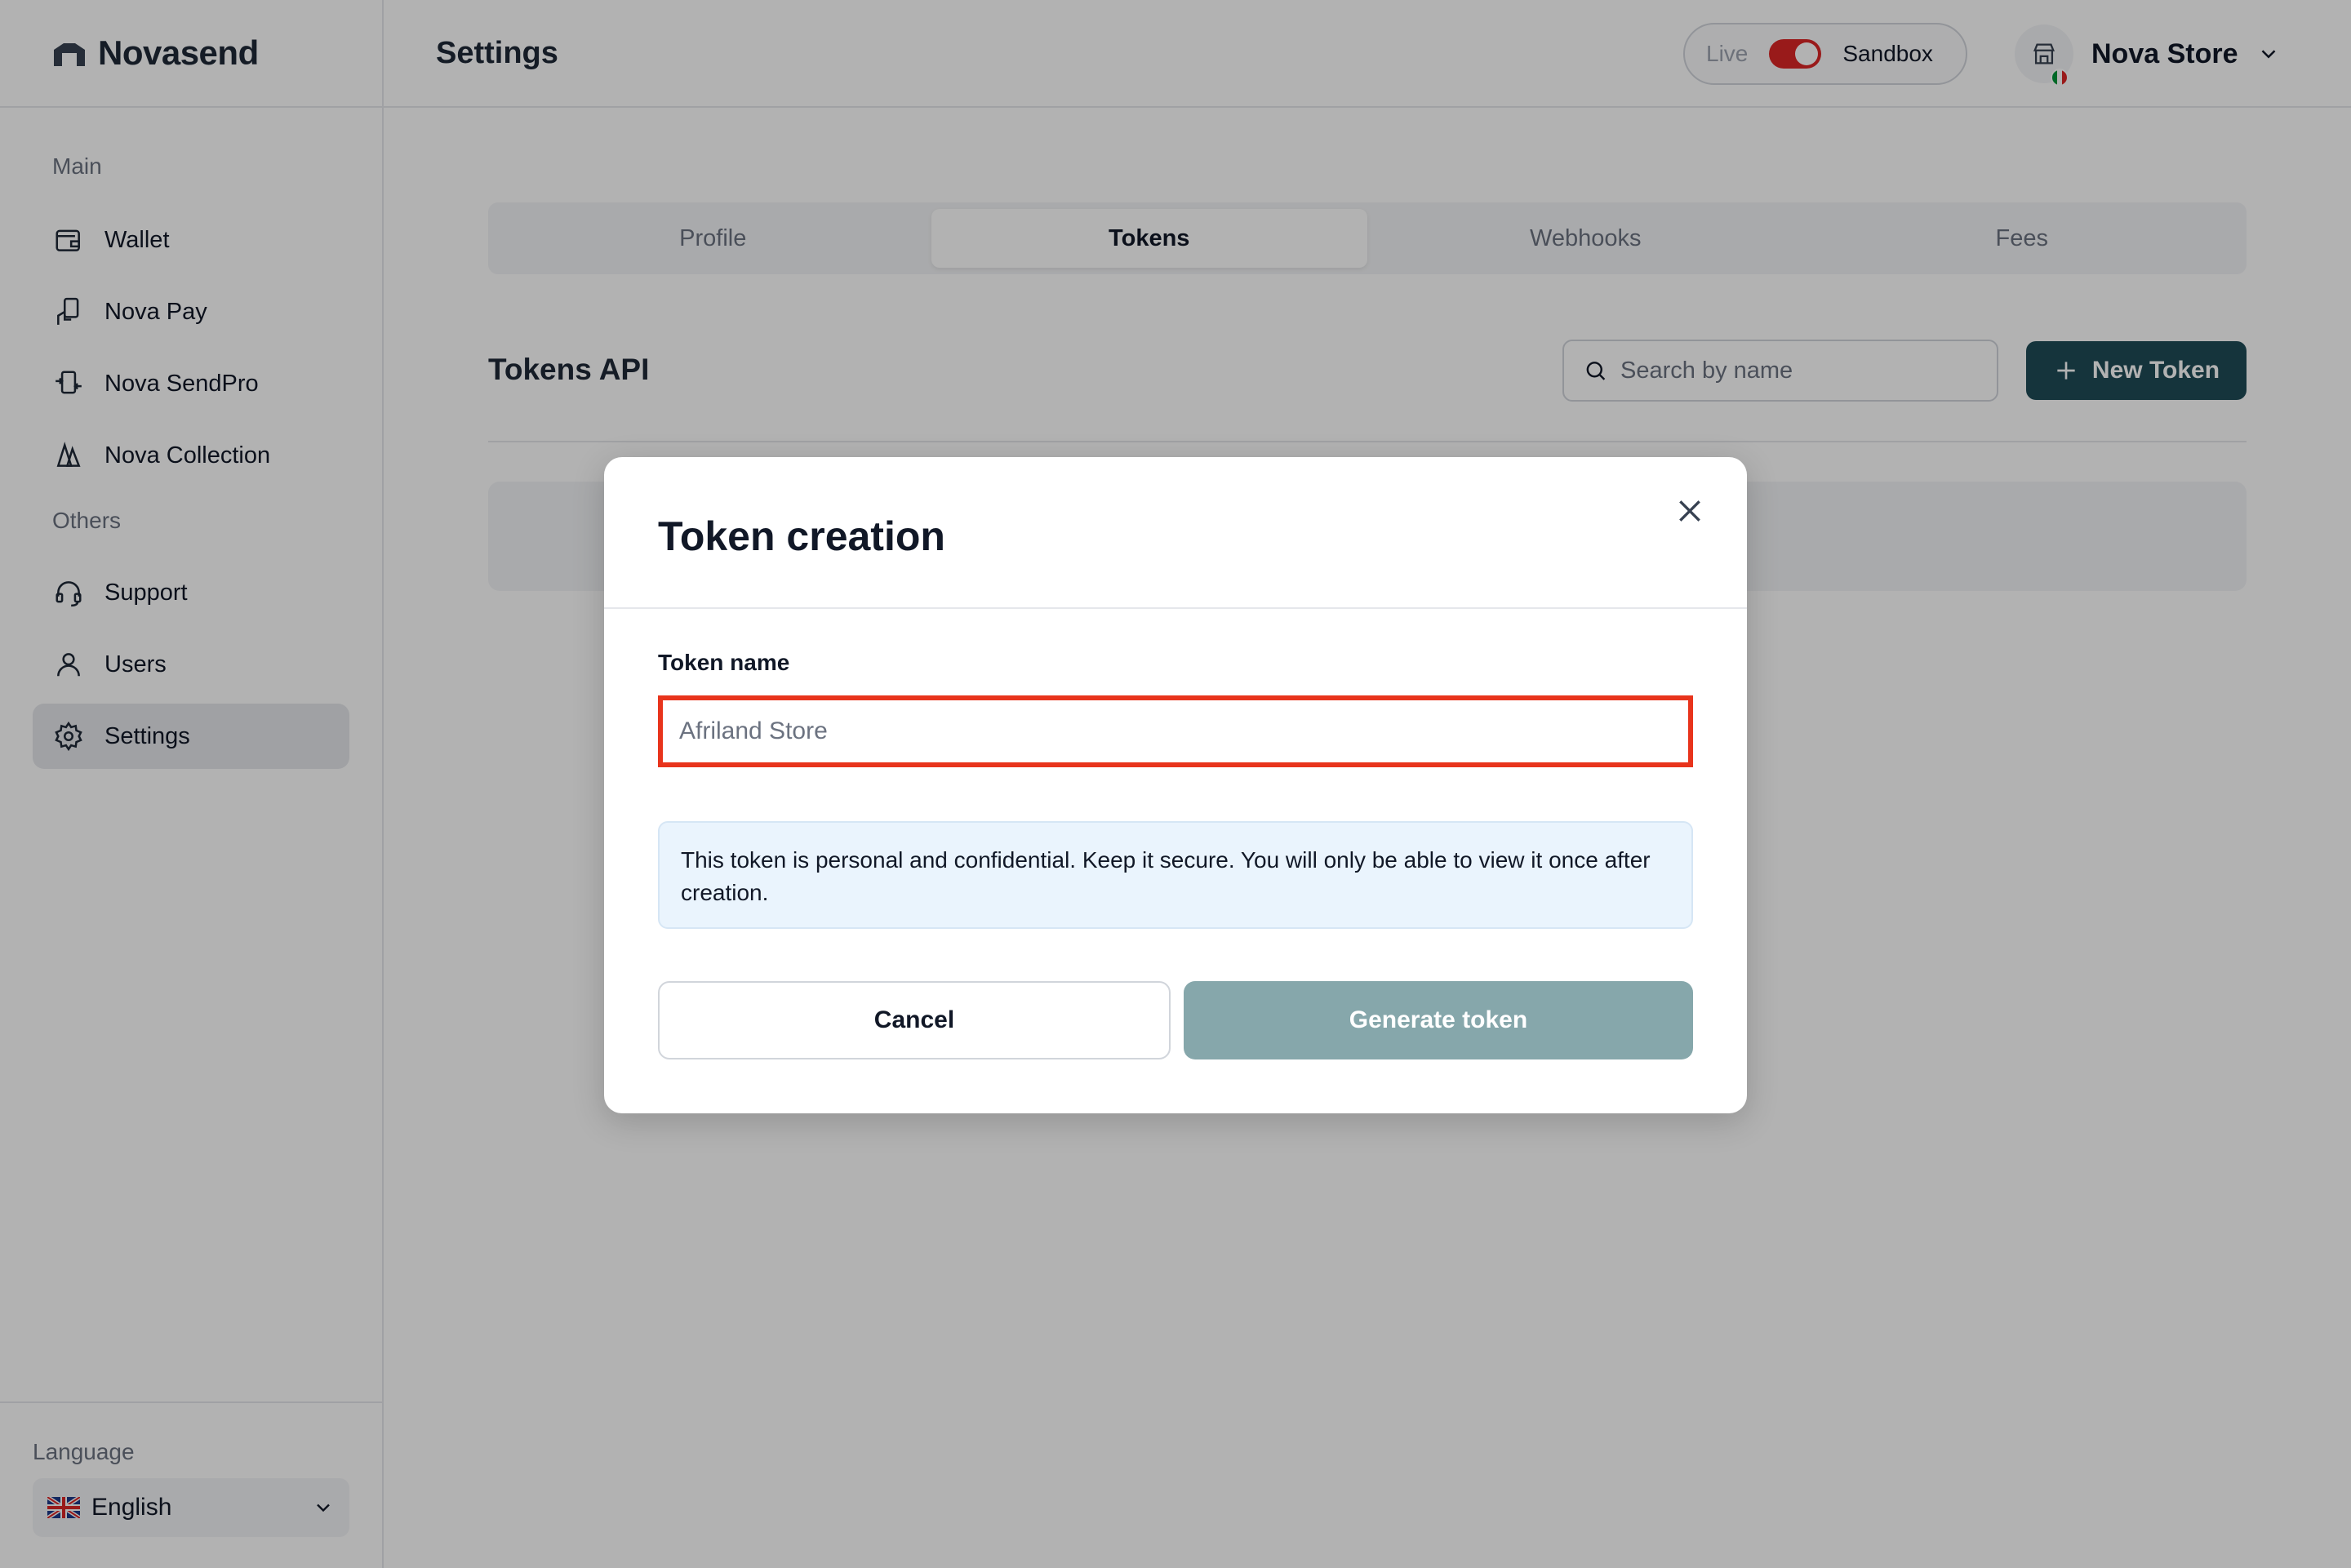 Image resolution: width=2351 pixels, height=1568 pixels. I want to click on generate-token-button: Generate token, so click(1438, 1020).